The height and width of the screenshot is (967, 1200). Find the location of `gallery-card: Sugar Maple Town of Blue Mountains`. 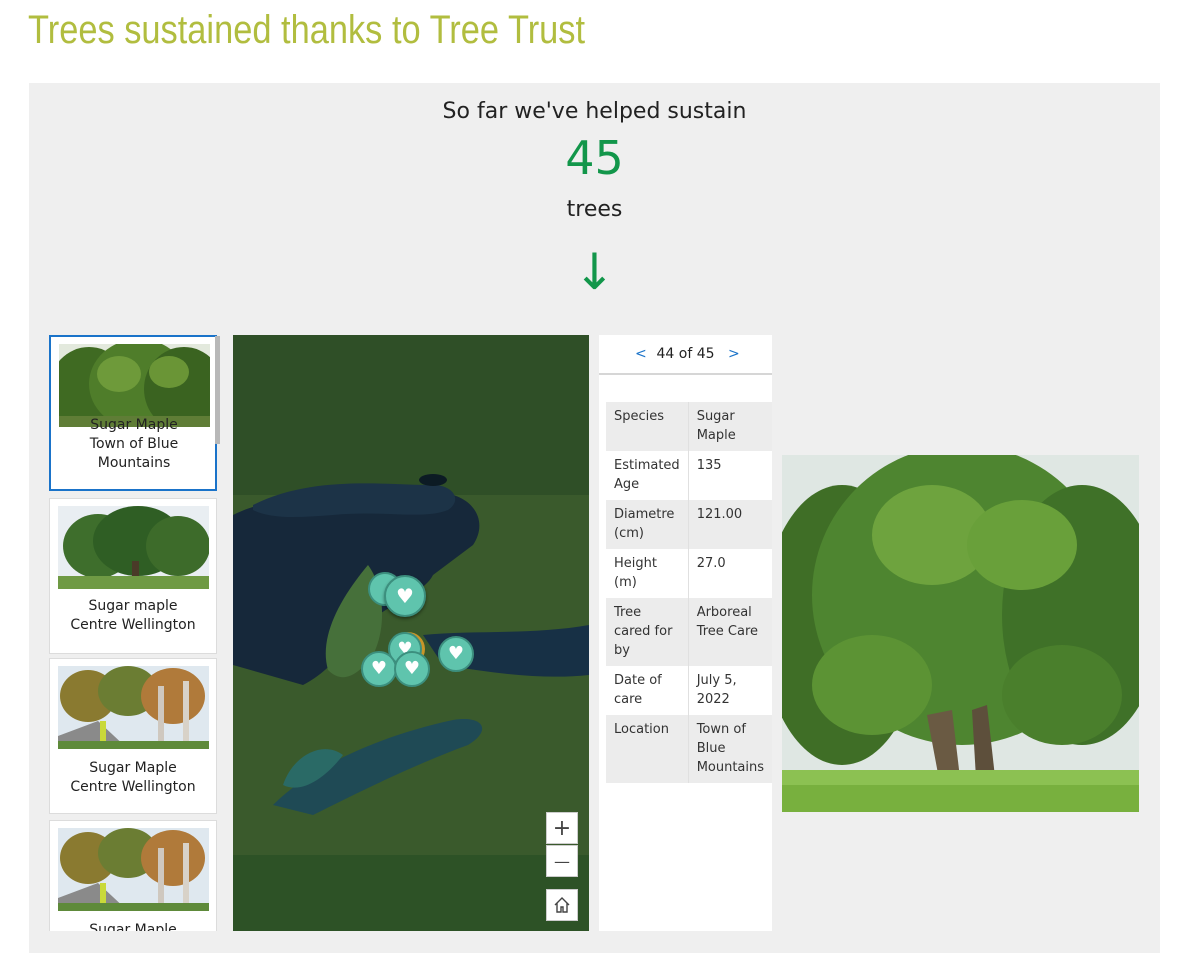

gallery-card: Sugar Maple Town of Blue Mountains is located at coordinates (133, 413).